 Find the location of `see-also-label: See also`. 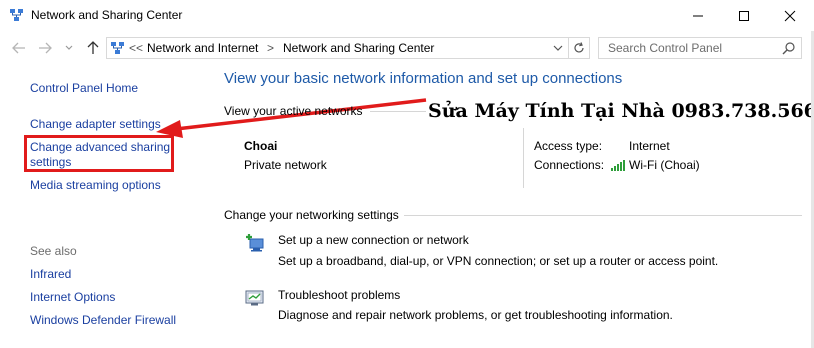

see-also-label: See also is located at coordinates (53, 251).